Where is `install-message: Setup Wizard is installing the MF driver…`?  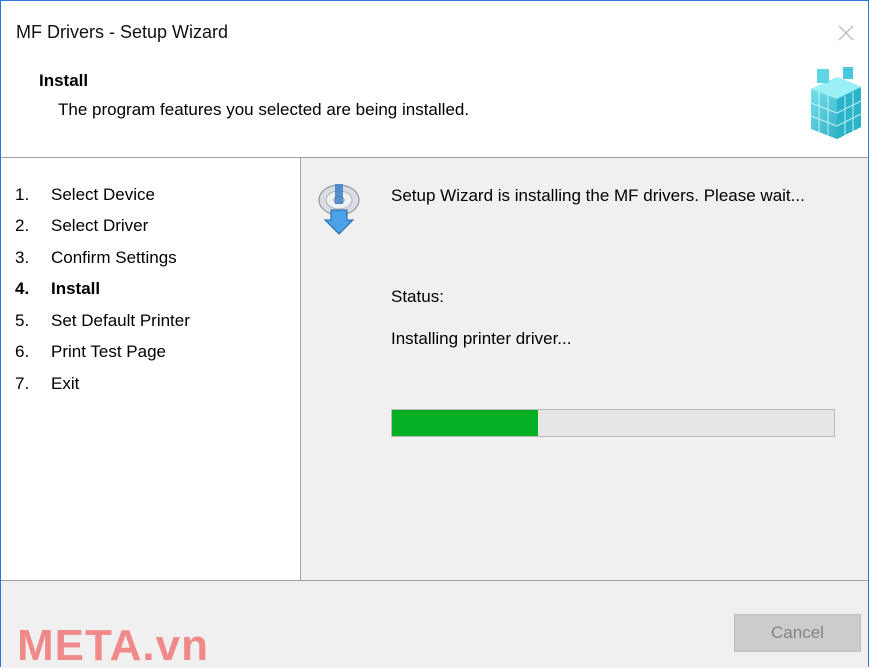 install-message: Setup Wizard is installing the MF driver… is located at coordinates (598, 195).